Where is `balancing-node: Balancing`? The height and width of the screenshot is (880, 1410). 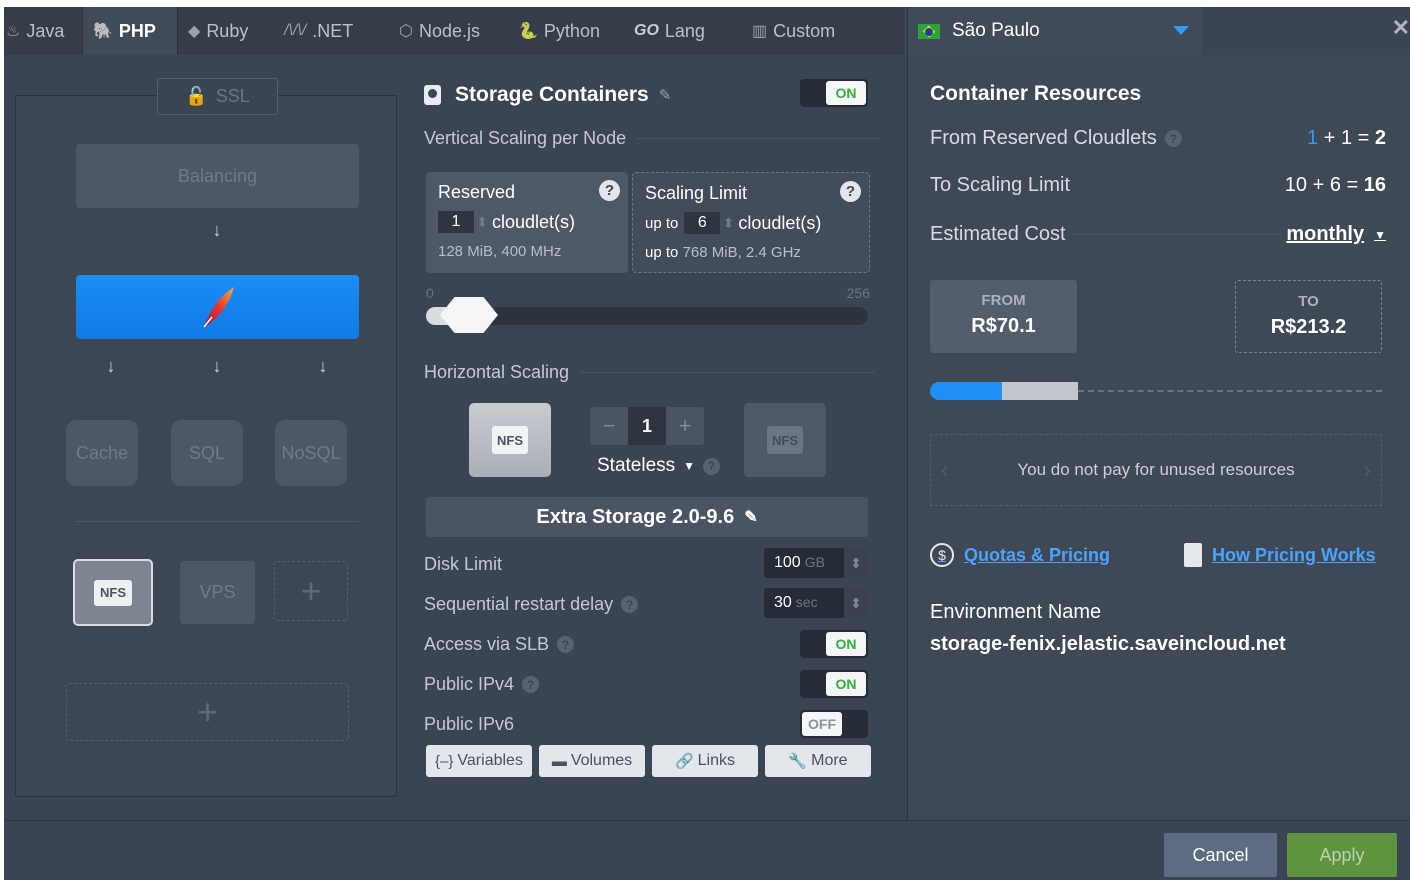
balancing-node: Balancing is located at coordinates (217, 176).